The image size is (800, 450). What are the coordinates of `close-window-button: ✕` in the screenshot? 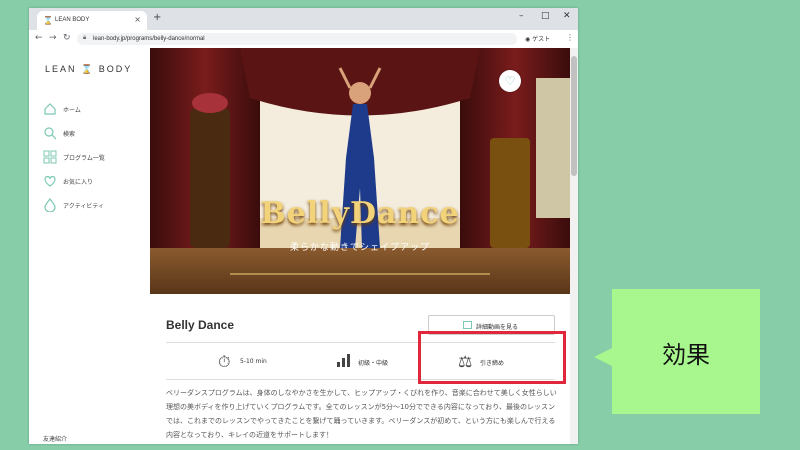 It's located at (567, 16).